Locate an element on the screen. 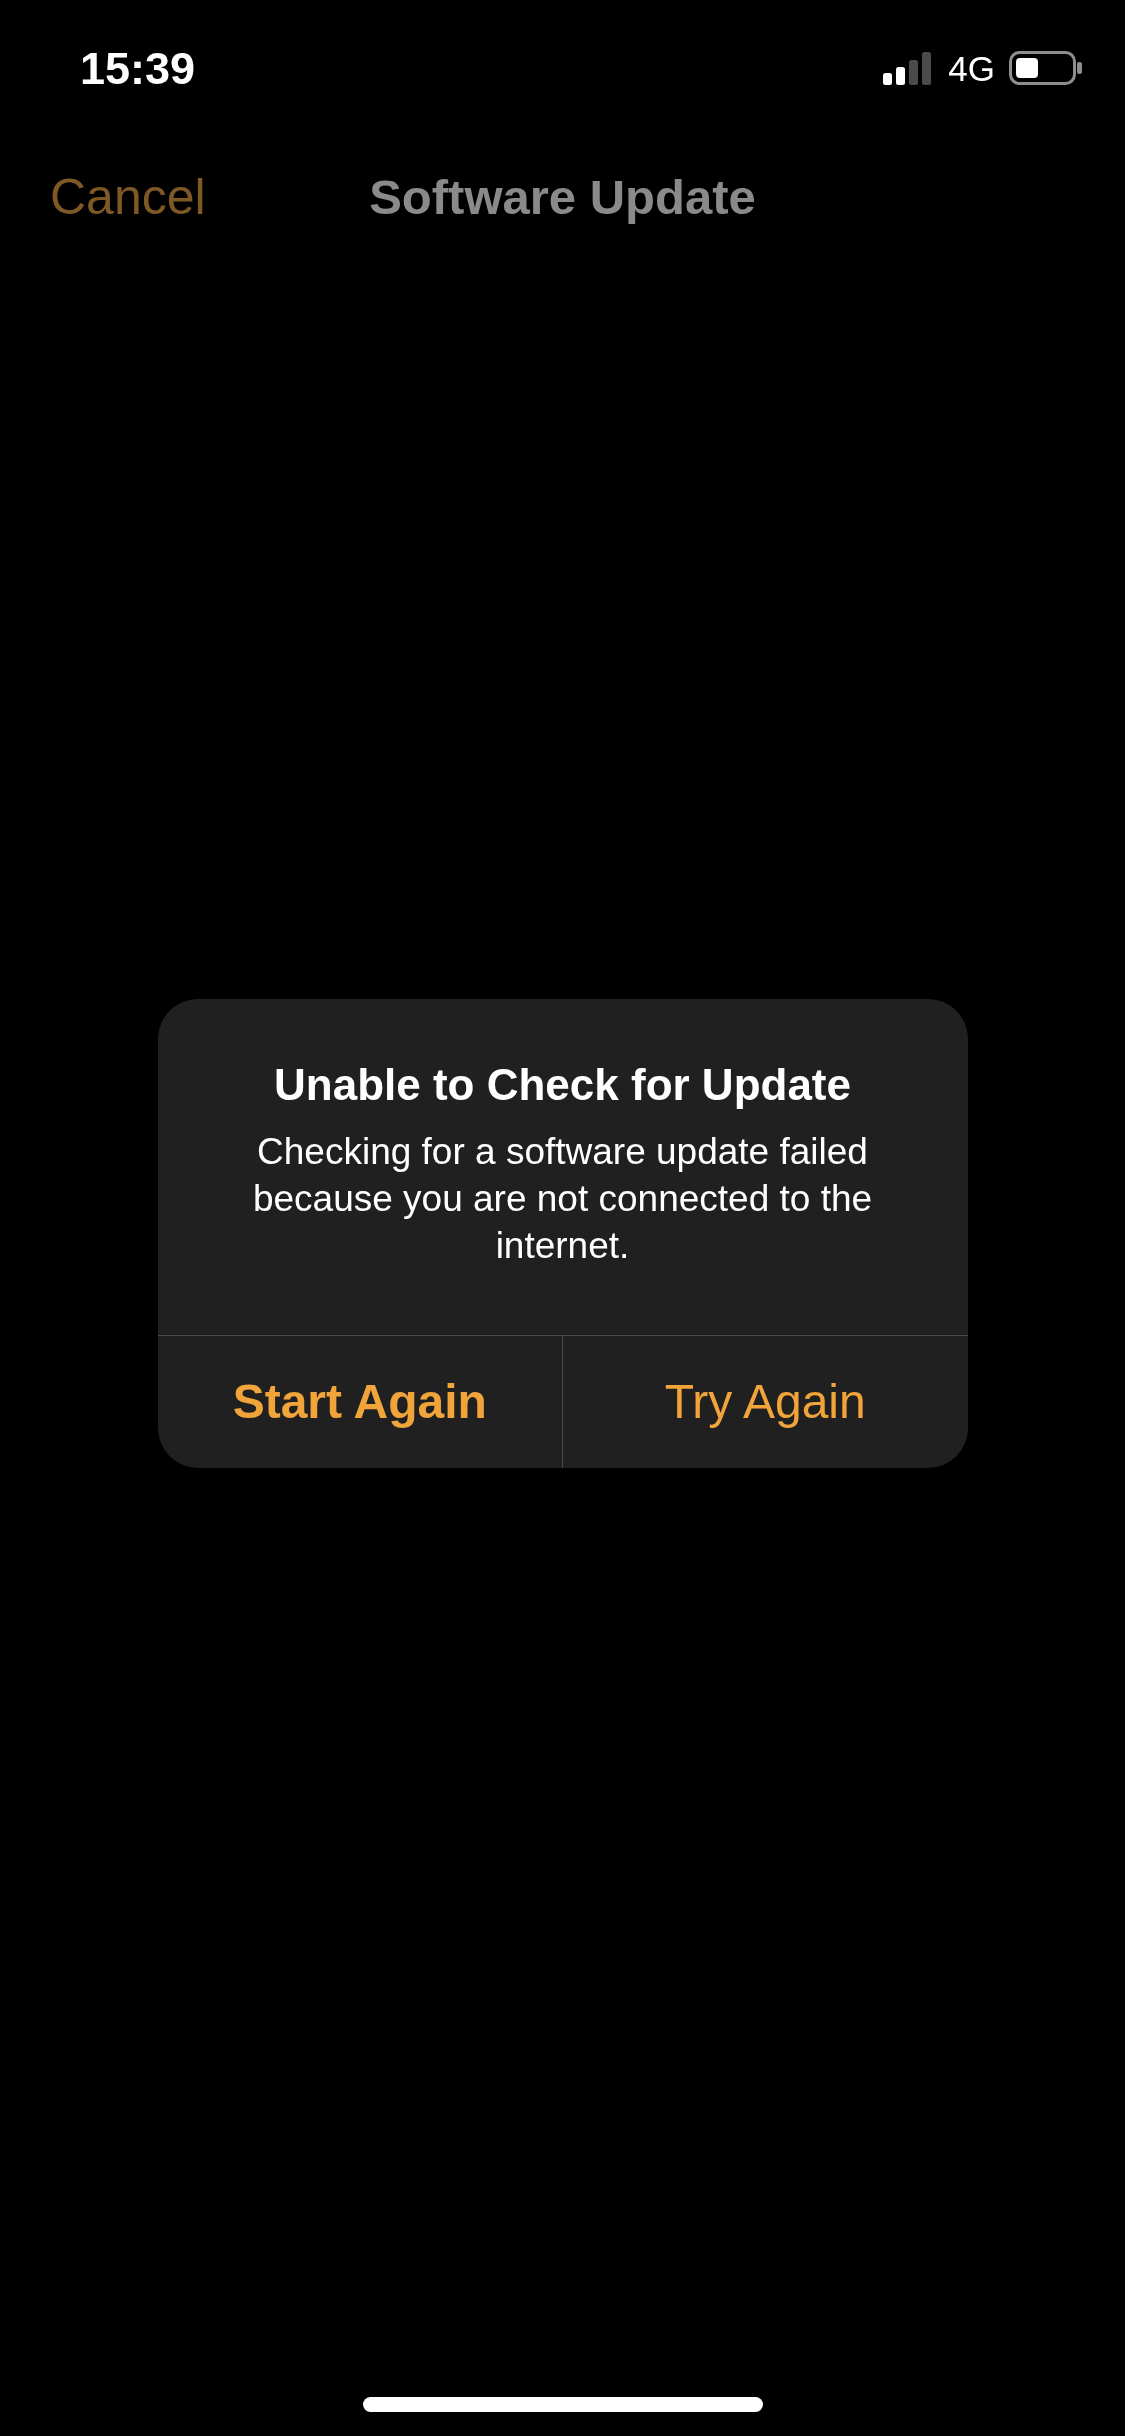 The height and width of the screenshot is (2436, 1125). alert-message: Checking for a software update failed because you are not connected to the internet. is located at coordinates (562, 1198).